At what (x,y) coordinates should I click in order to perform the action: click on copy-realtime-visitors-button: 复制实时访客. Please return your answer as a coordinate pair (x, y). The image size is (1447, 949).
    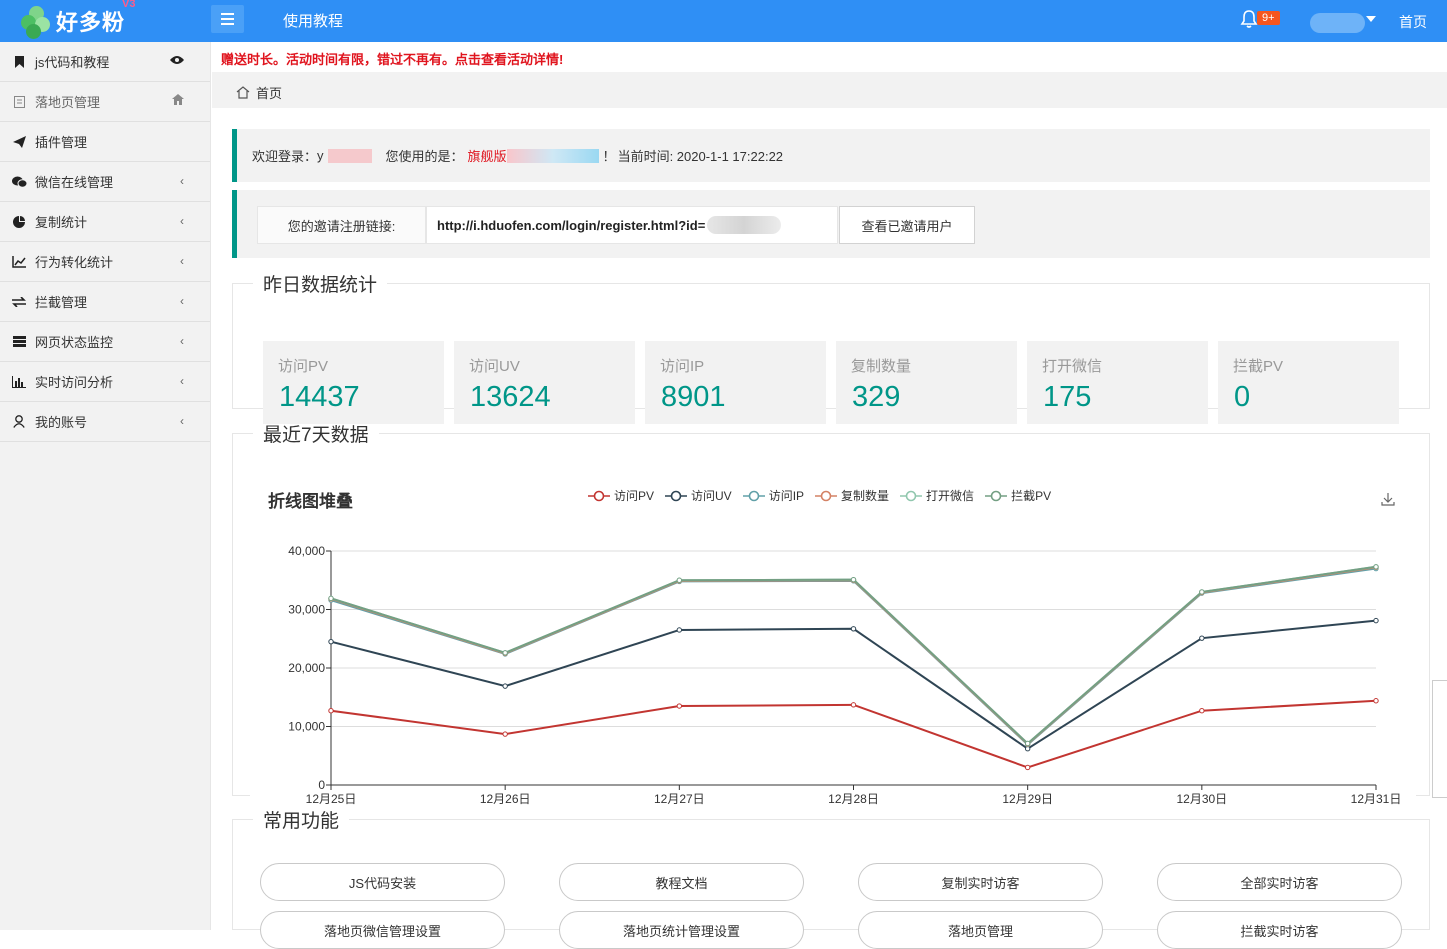
    Looking at the image, I should click on (980, 882).